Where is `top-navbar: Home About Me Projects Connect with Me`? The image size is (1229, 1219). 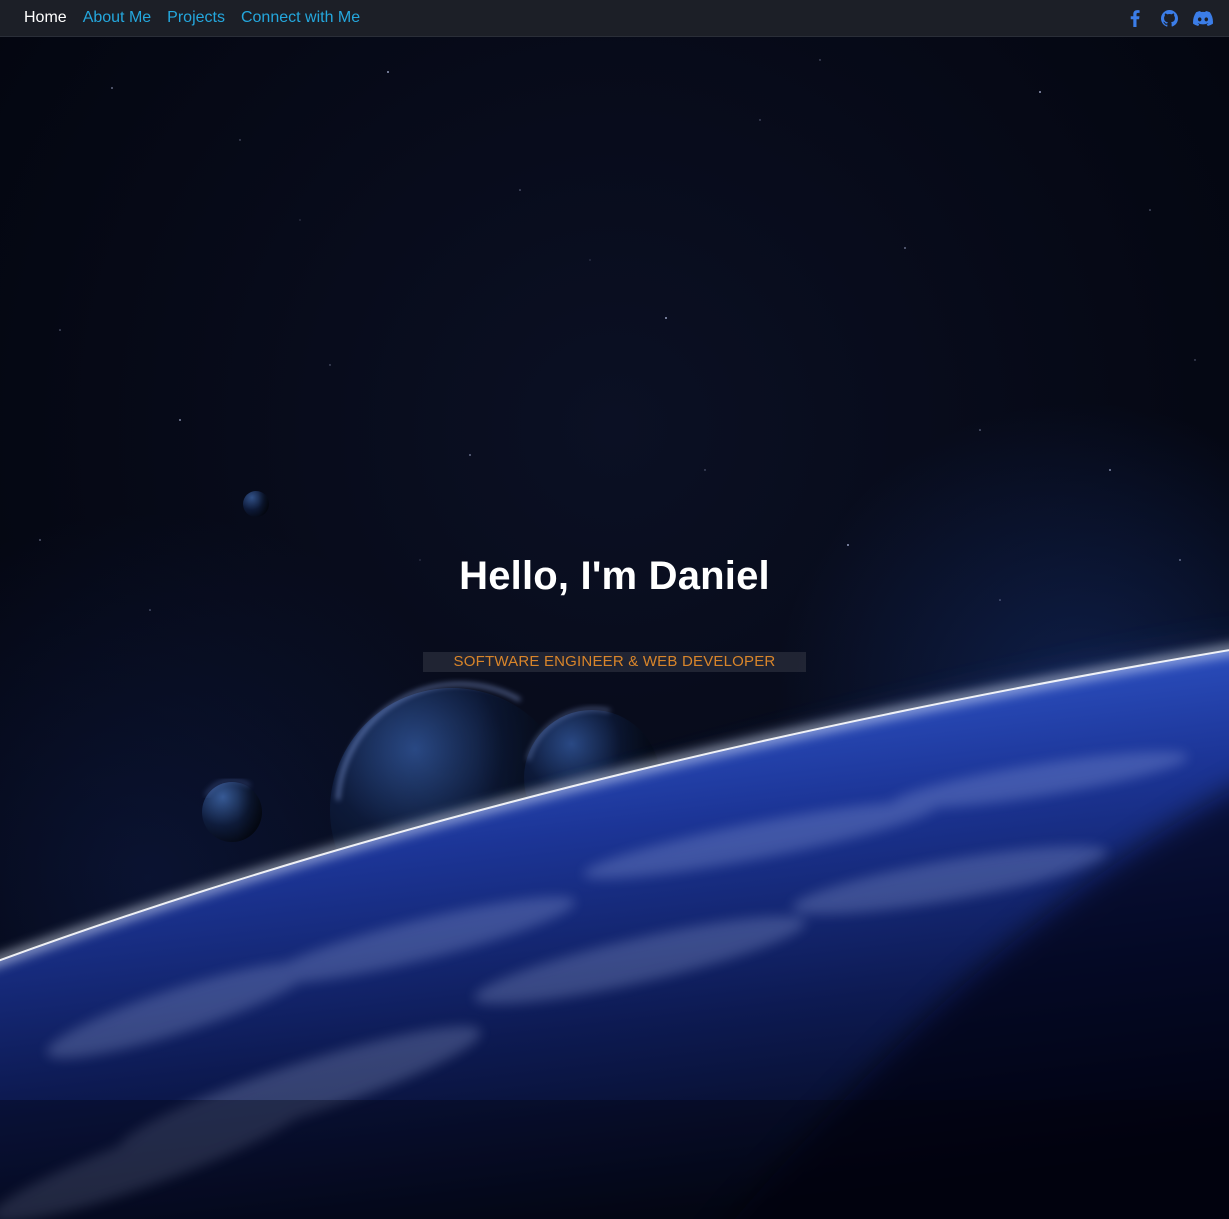
top-navbar: Home About Me Projects Connect with Me is located at coordinates (614, 18).